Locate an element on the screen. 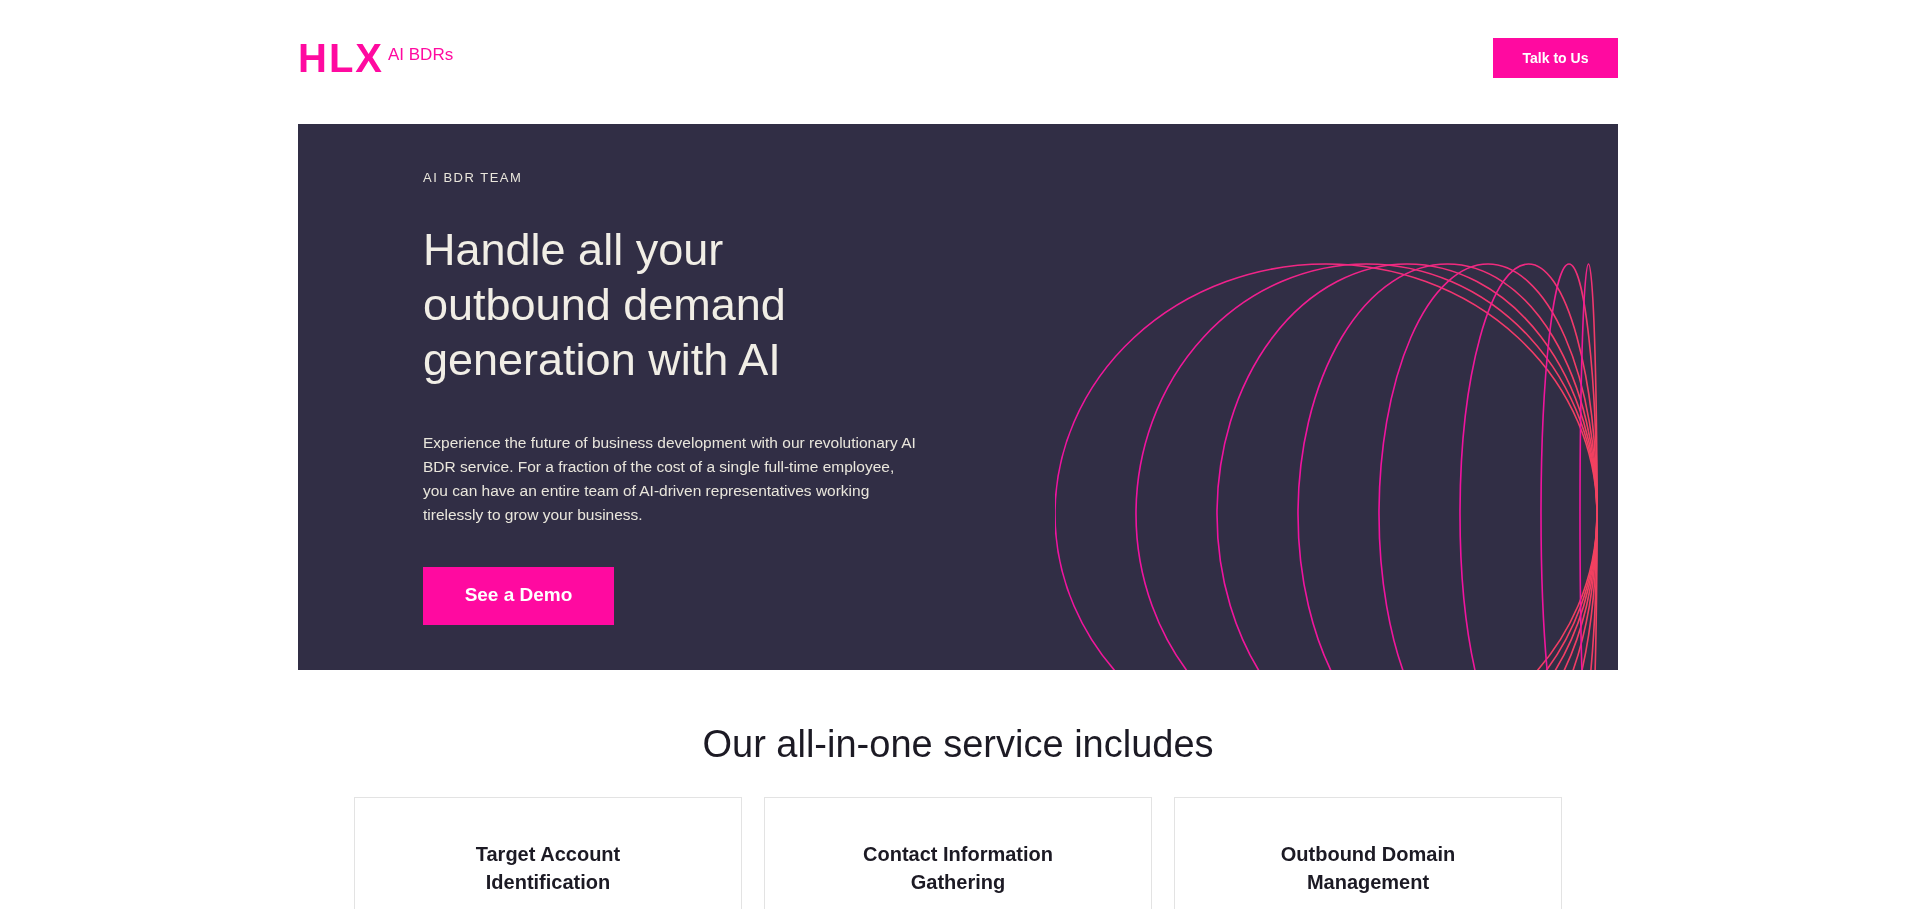 This screenshot has width=1916, height=909. logo: HLX is located at coordinates (341, 58).